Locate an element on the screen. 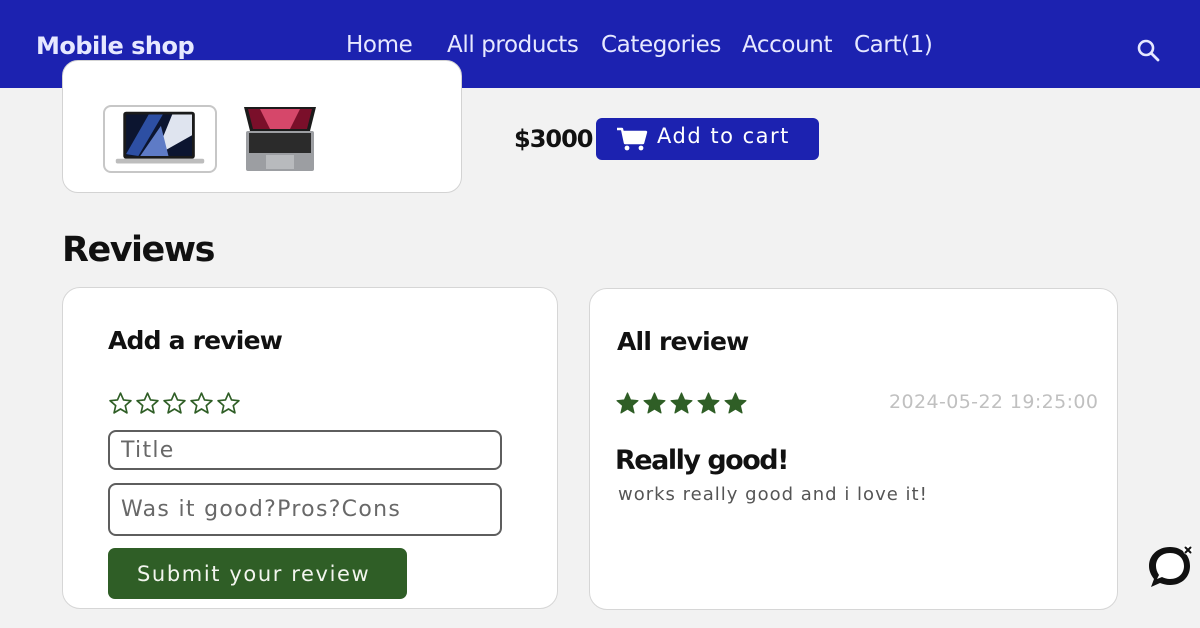  search-icon is located at coordinates (1148, 50).